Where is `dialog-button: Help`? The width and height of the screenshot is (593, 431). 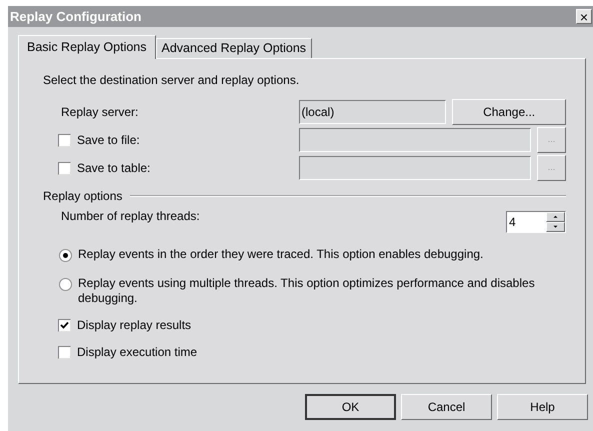 dialog-button: Help is located at coordinates (542, 407).